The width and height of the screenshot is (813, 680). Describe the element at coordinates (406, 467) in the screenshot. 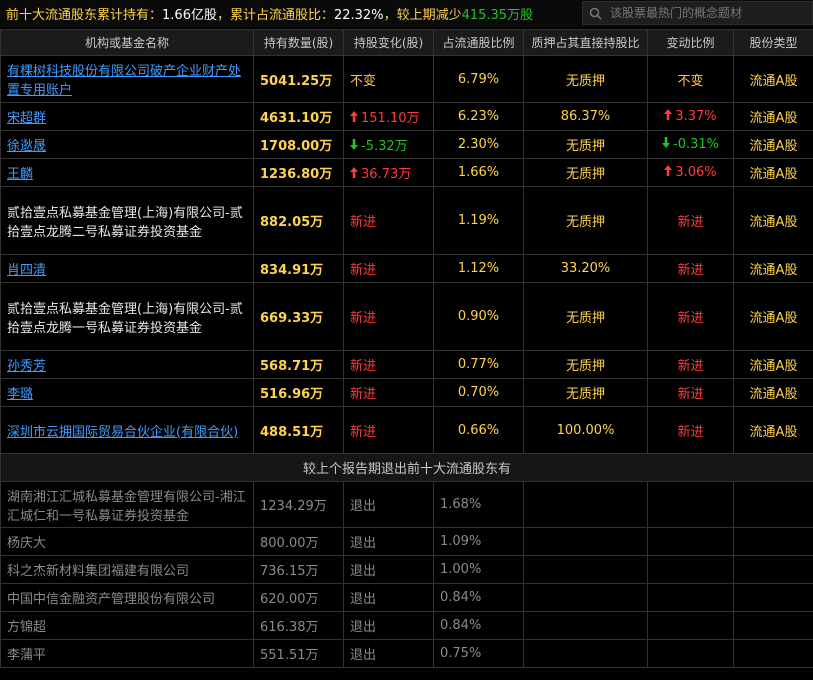

I see `exit-section-header: 较上个报告期退出前十大流通股东有` at that location.